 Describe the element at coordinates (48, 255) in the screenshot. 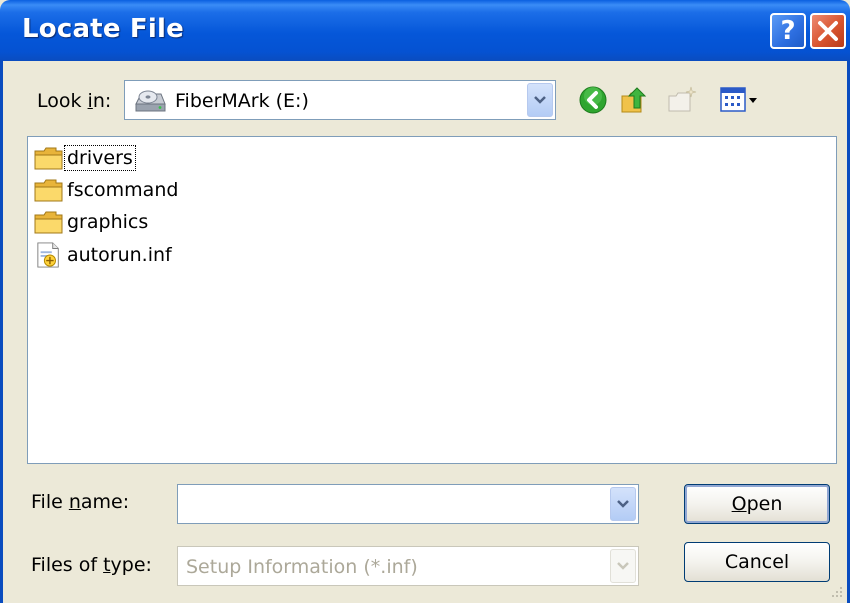

I see `setup-info-file-icon` at that location.